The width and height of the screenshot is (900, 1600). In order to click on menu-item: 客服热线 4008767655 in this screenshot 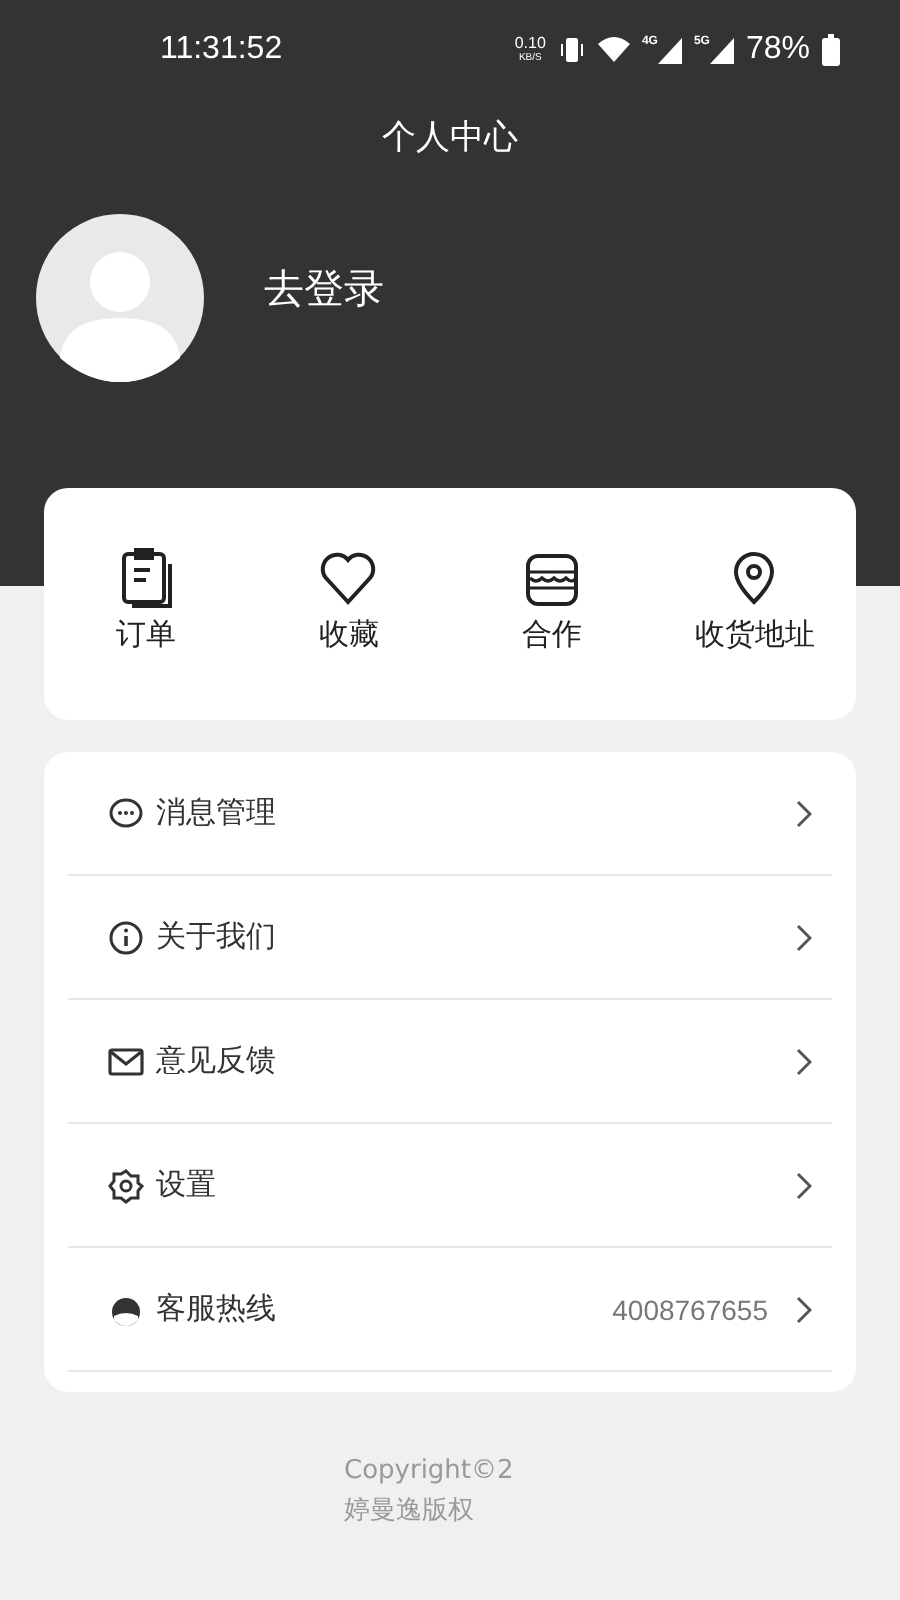, I will do `click(450, 1310)`.